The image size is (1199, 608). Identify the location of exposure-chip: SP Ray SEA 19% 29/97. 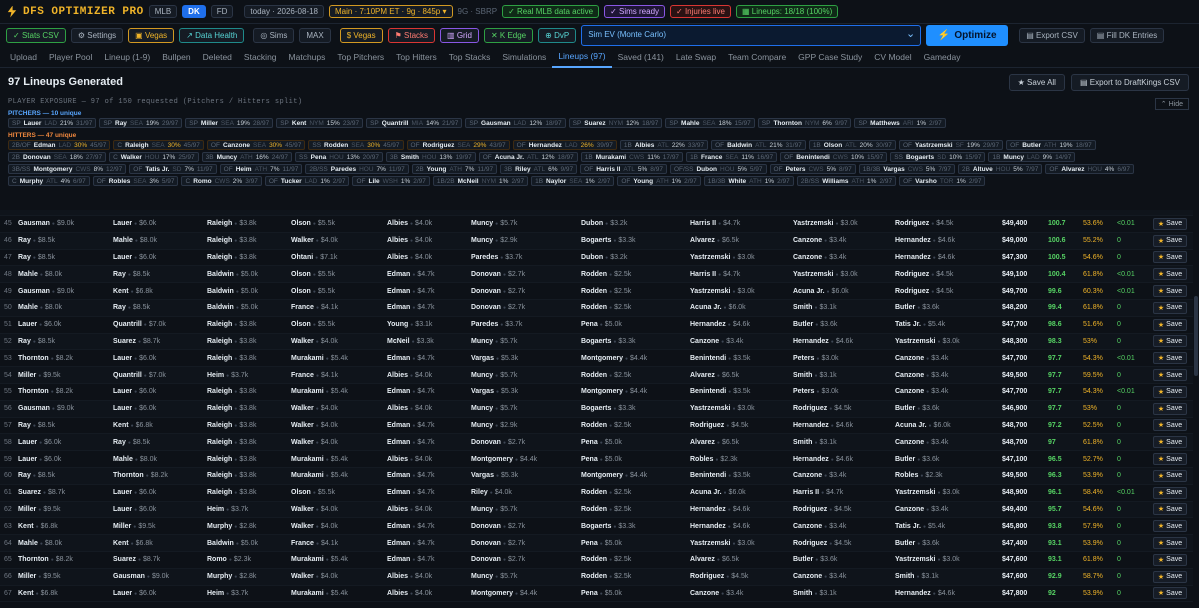
(141, 123).